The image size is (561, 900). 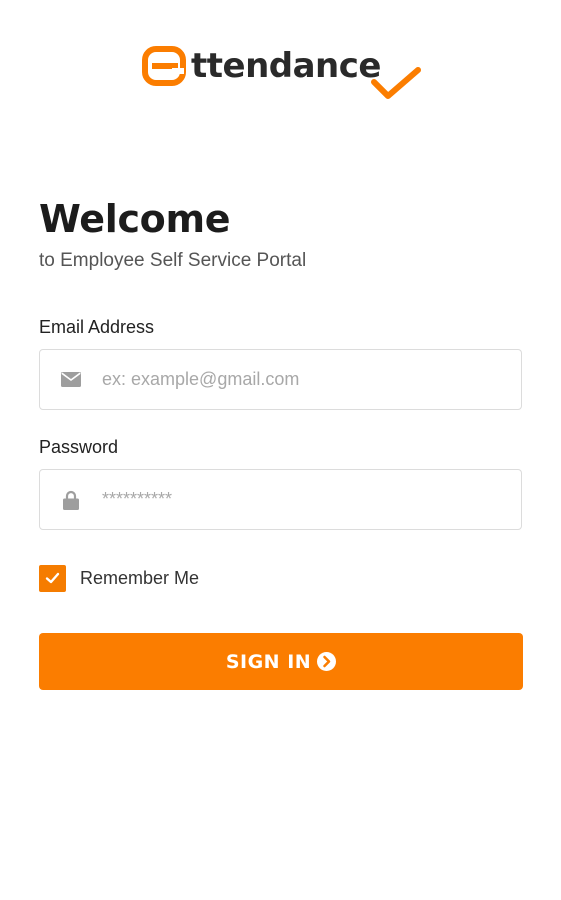 I want to click on remember-me-checkbox, so click(x=52, y=578).